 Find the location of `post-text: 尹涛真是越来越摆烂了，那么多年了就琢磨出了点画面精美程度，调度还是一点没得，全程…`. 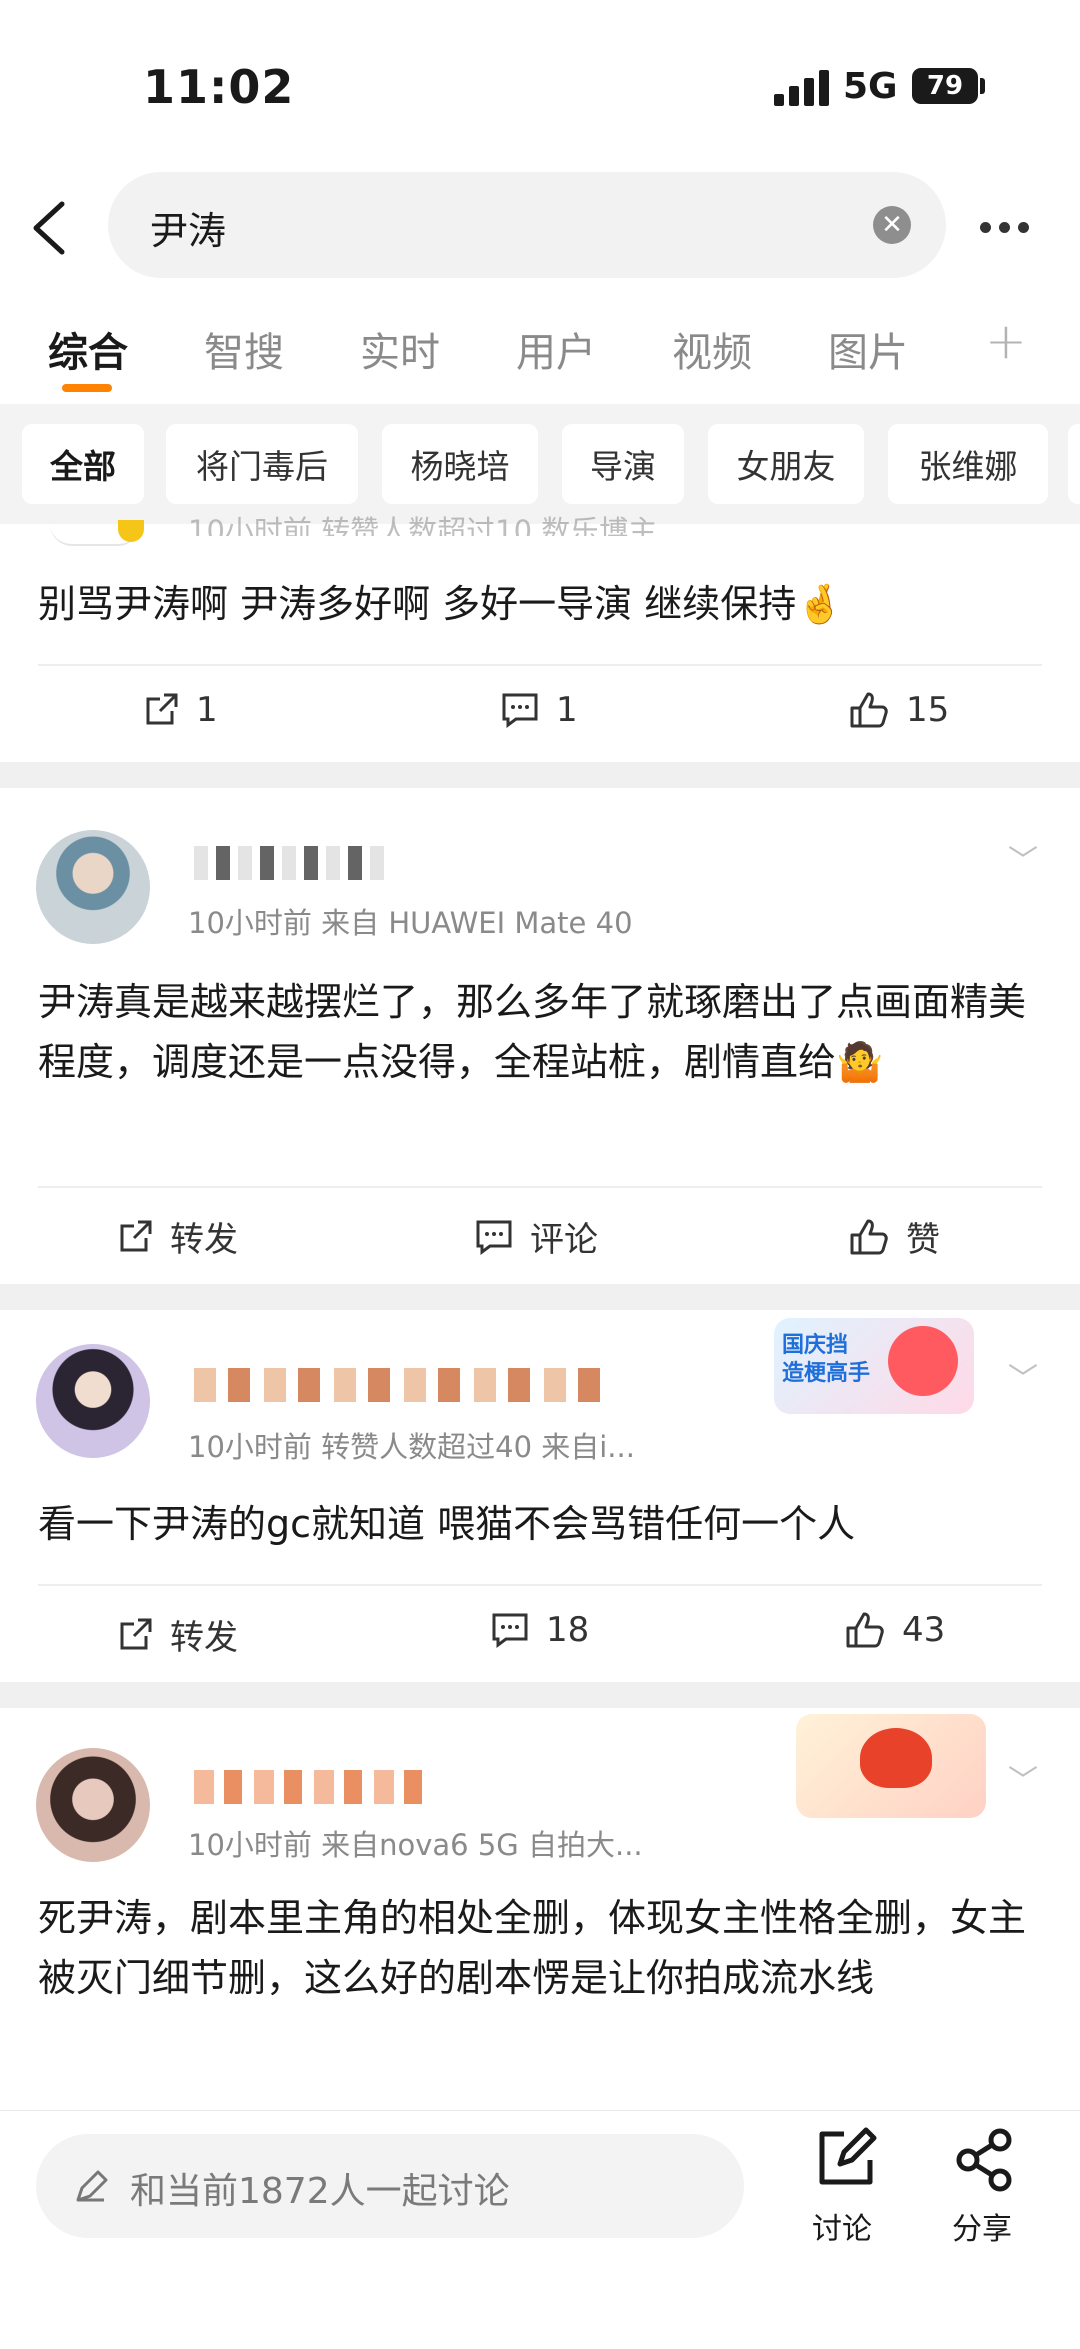

post-text: 尹涛真是越来越摆烂了，那么多年了就琢磨出了点画面精美程度，调度还是一点没得，全程… is located at coordinates (532, 1032).